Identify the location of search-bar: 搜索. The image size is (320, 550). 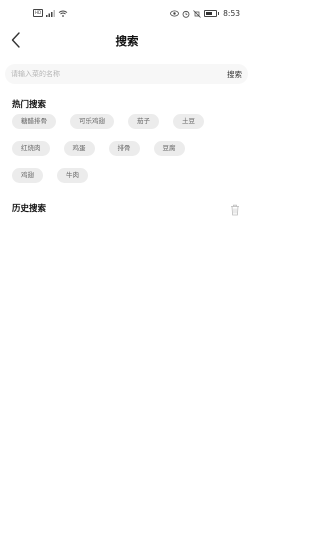
(126, 74).